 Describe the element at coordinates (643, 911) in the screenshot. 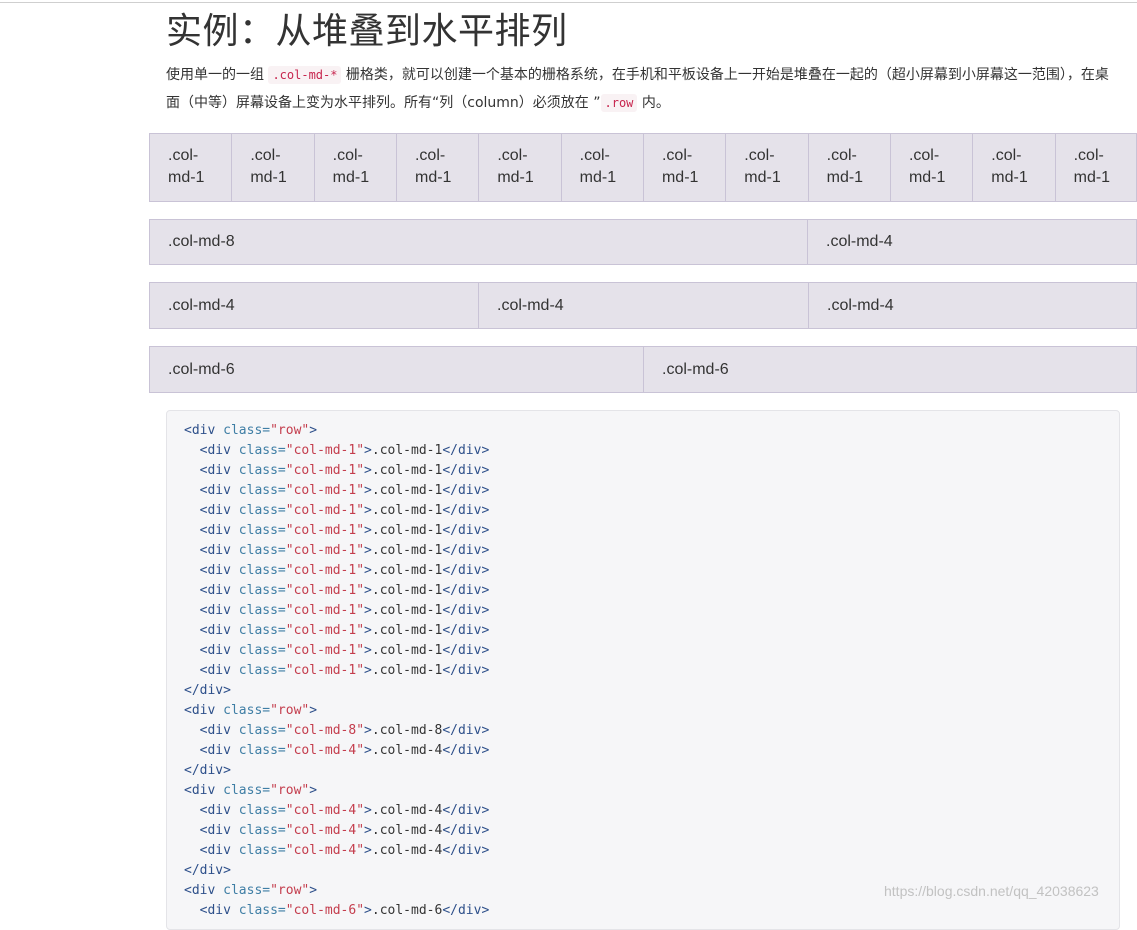

I see `code-line: <div class="col-md-6">.col-md-6</div>` at that location.